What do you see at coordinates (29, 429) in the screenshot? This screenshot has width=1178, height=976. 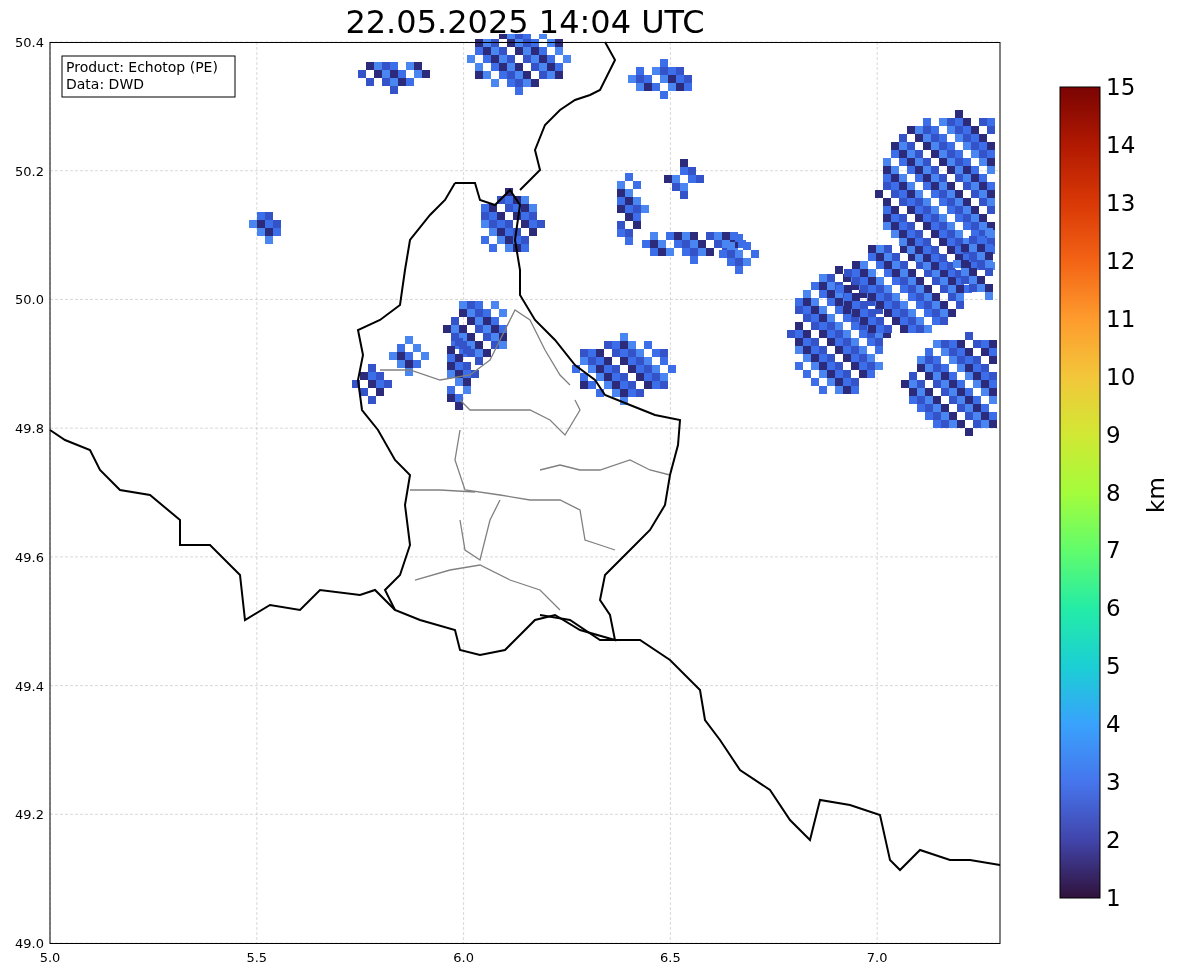 I see `y-tick-label: 49.8` at bounding box center [29, 429].